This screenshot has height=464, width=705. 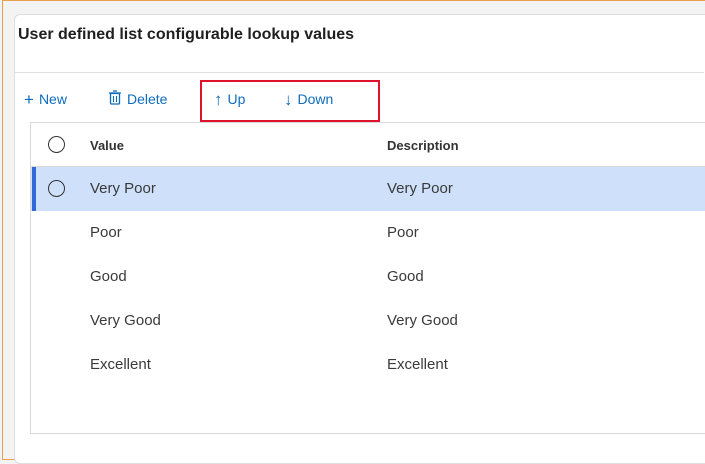 I want to click on grid-header: Value Description, so click(x=368, y=145).